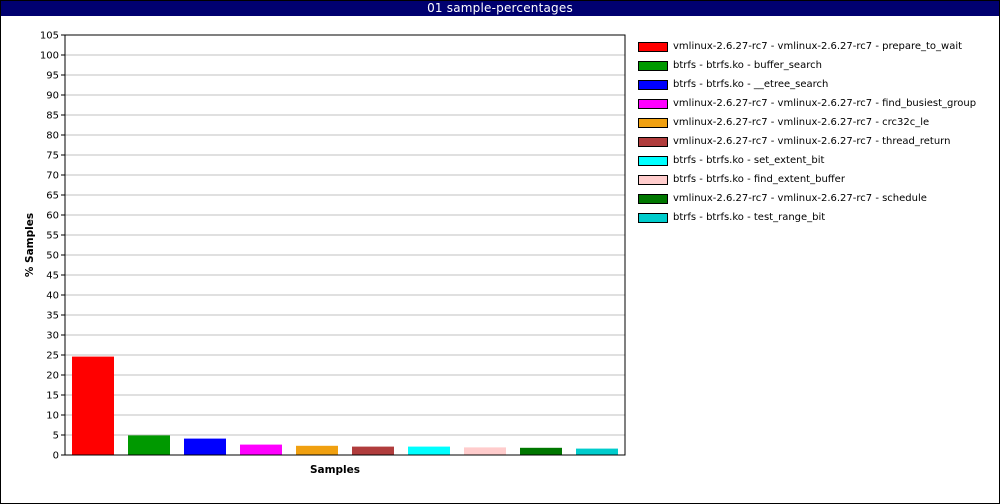 The width and height of the screenshot is (1000, 504). What do you see at coordinates (749, 160) in the screenshot?
I see `legend-label: btrfs - btrfs.ko - set_extent_bit` at bounding box center [749, 160].